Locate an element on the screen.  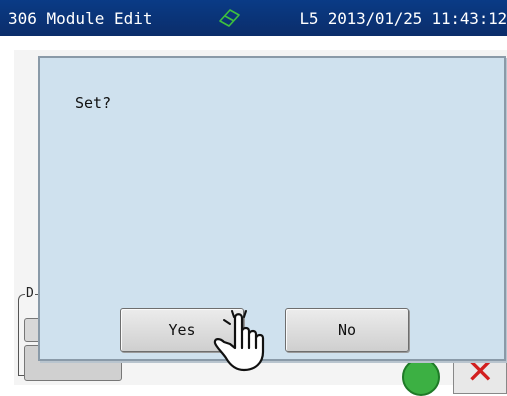
module-title: 306 Module Edit is located at coordinates (80, 18).